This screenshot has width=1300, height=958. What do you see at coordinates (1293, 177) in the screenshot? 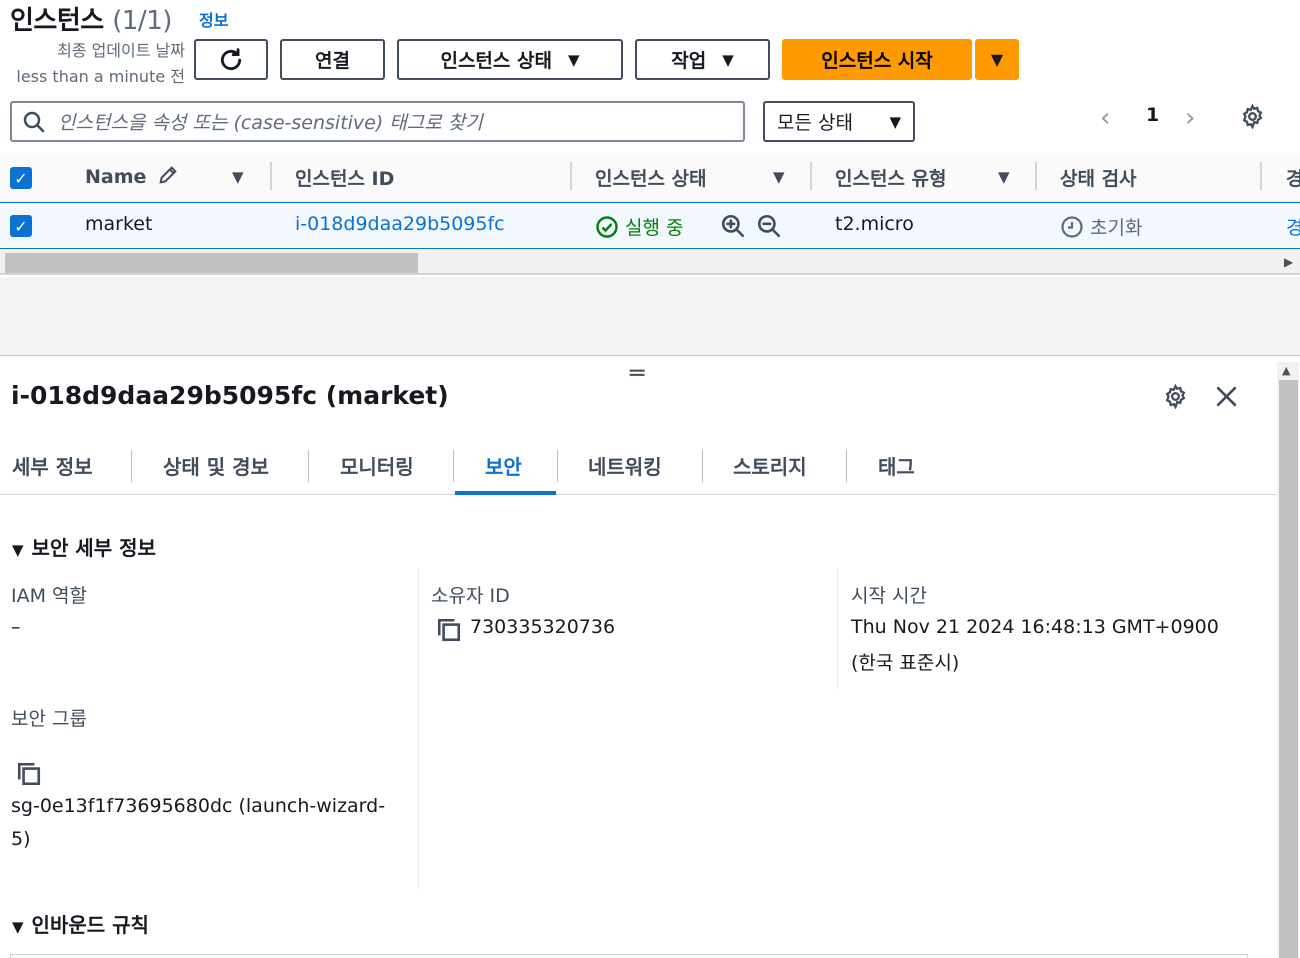
I see `column-header-alarm: 경` at bounding box center [1293, 177].